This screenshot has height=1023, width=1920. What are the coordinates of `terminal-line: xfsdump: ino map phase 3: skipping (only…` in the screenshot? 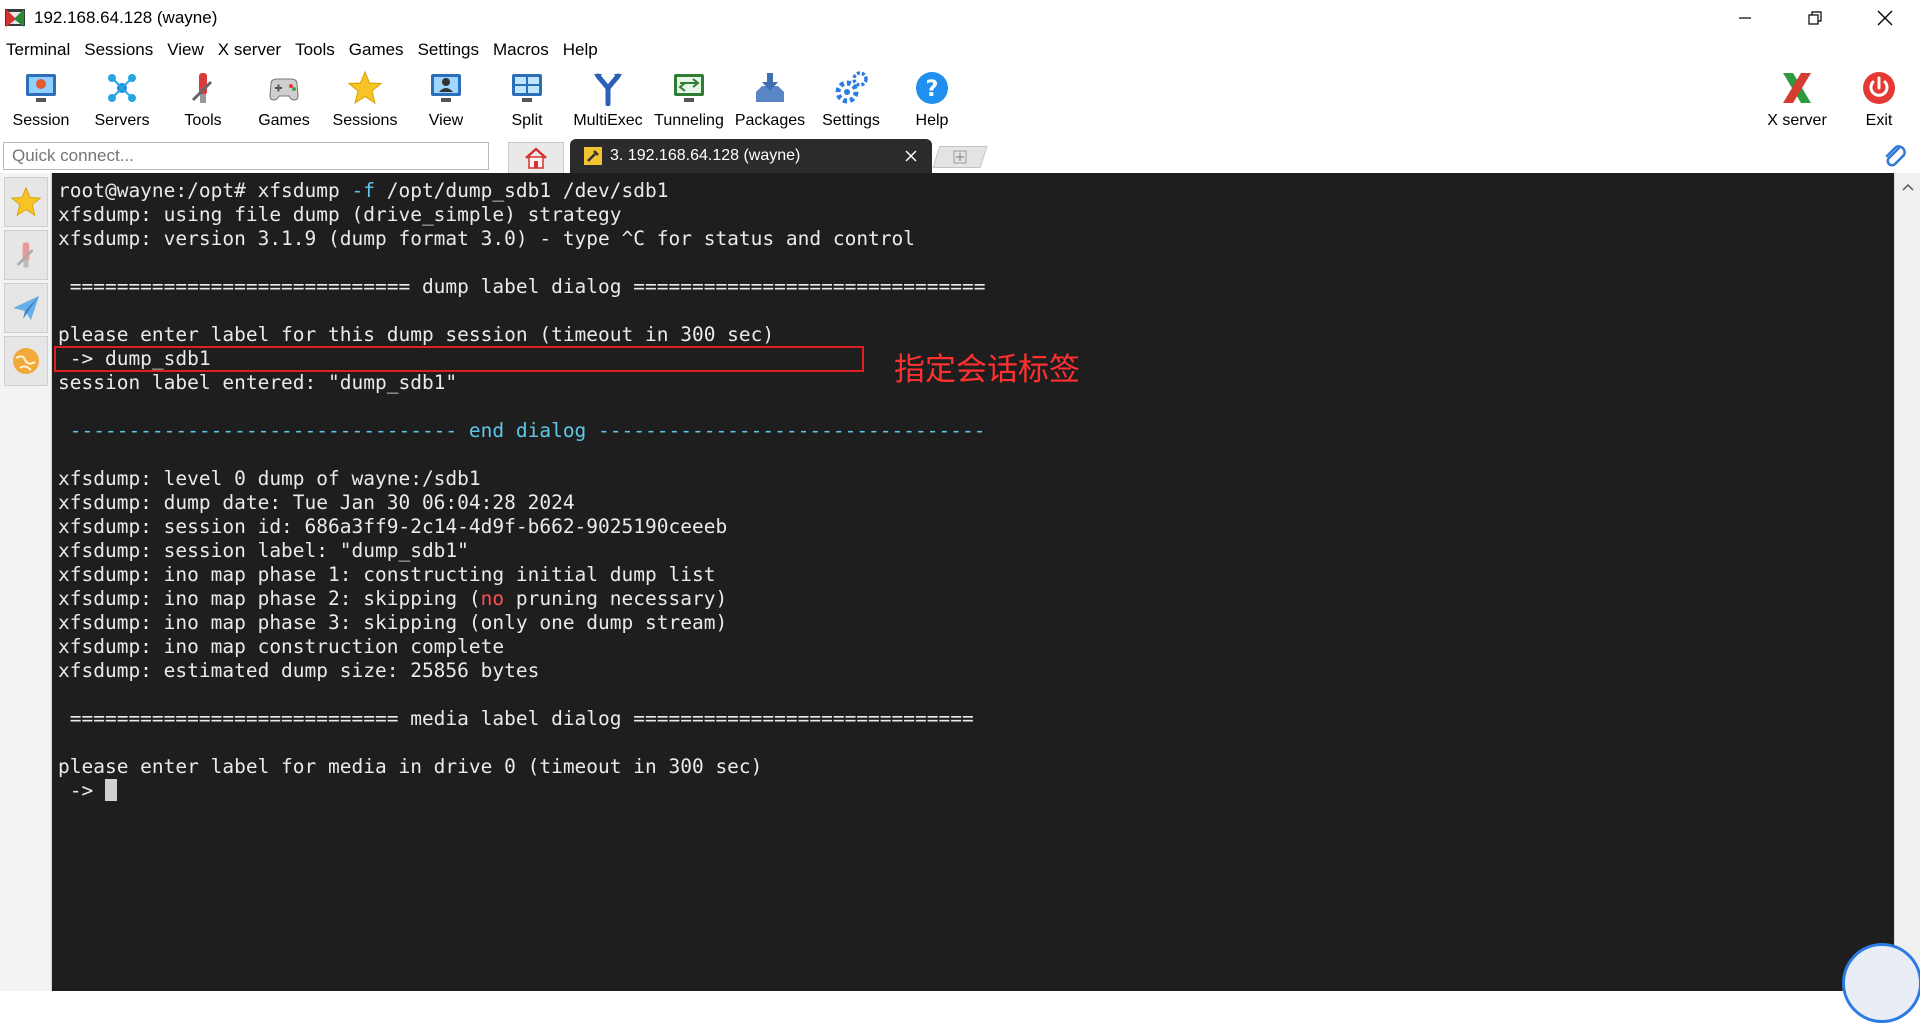 It's located at (393, 622).